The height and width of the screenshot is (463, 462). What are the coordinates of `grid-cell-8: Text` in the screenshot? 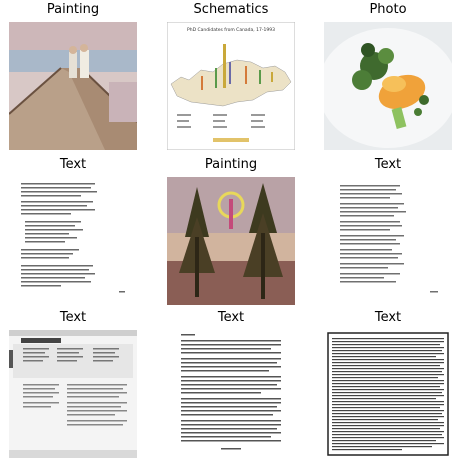 It's located at (388, 383).